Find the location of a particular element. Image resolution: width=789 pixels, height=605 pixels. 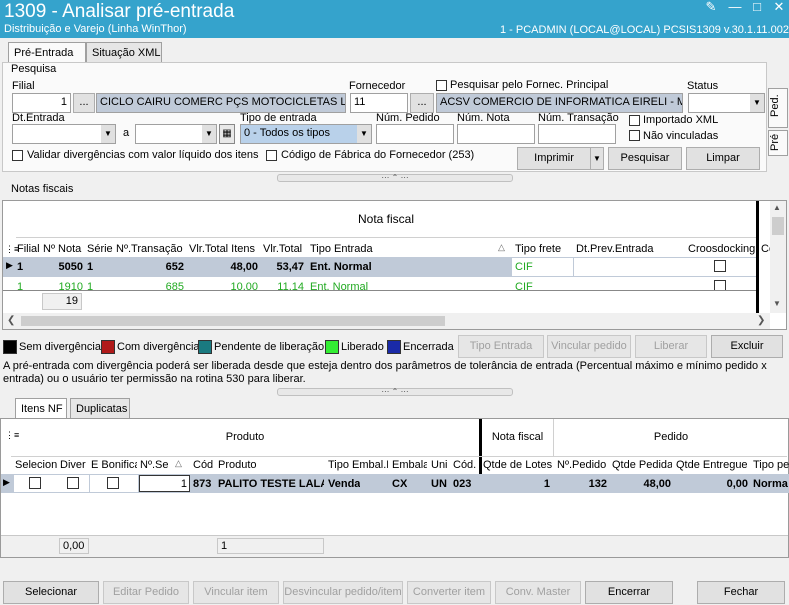

col-embala: Embala is located at coordinates (409, 465).